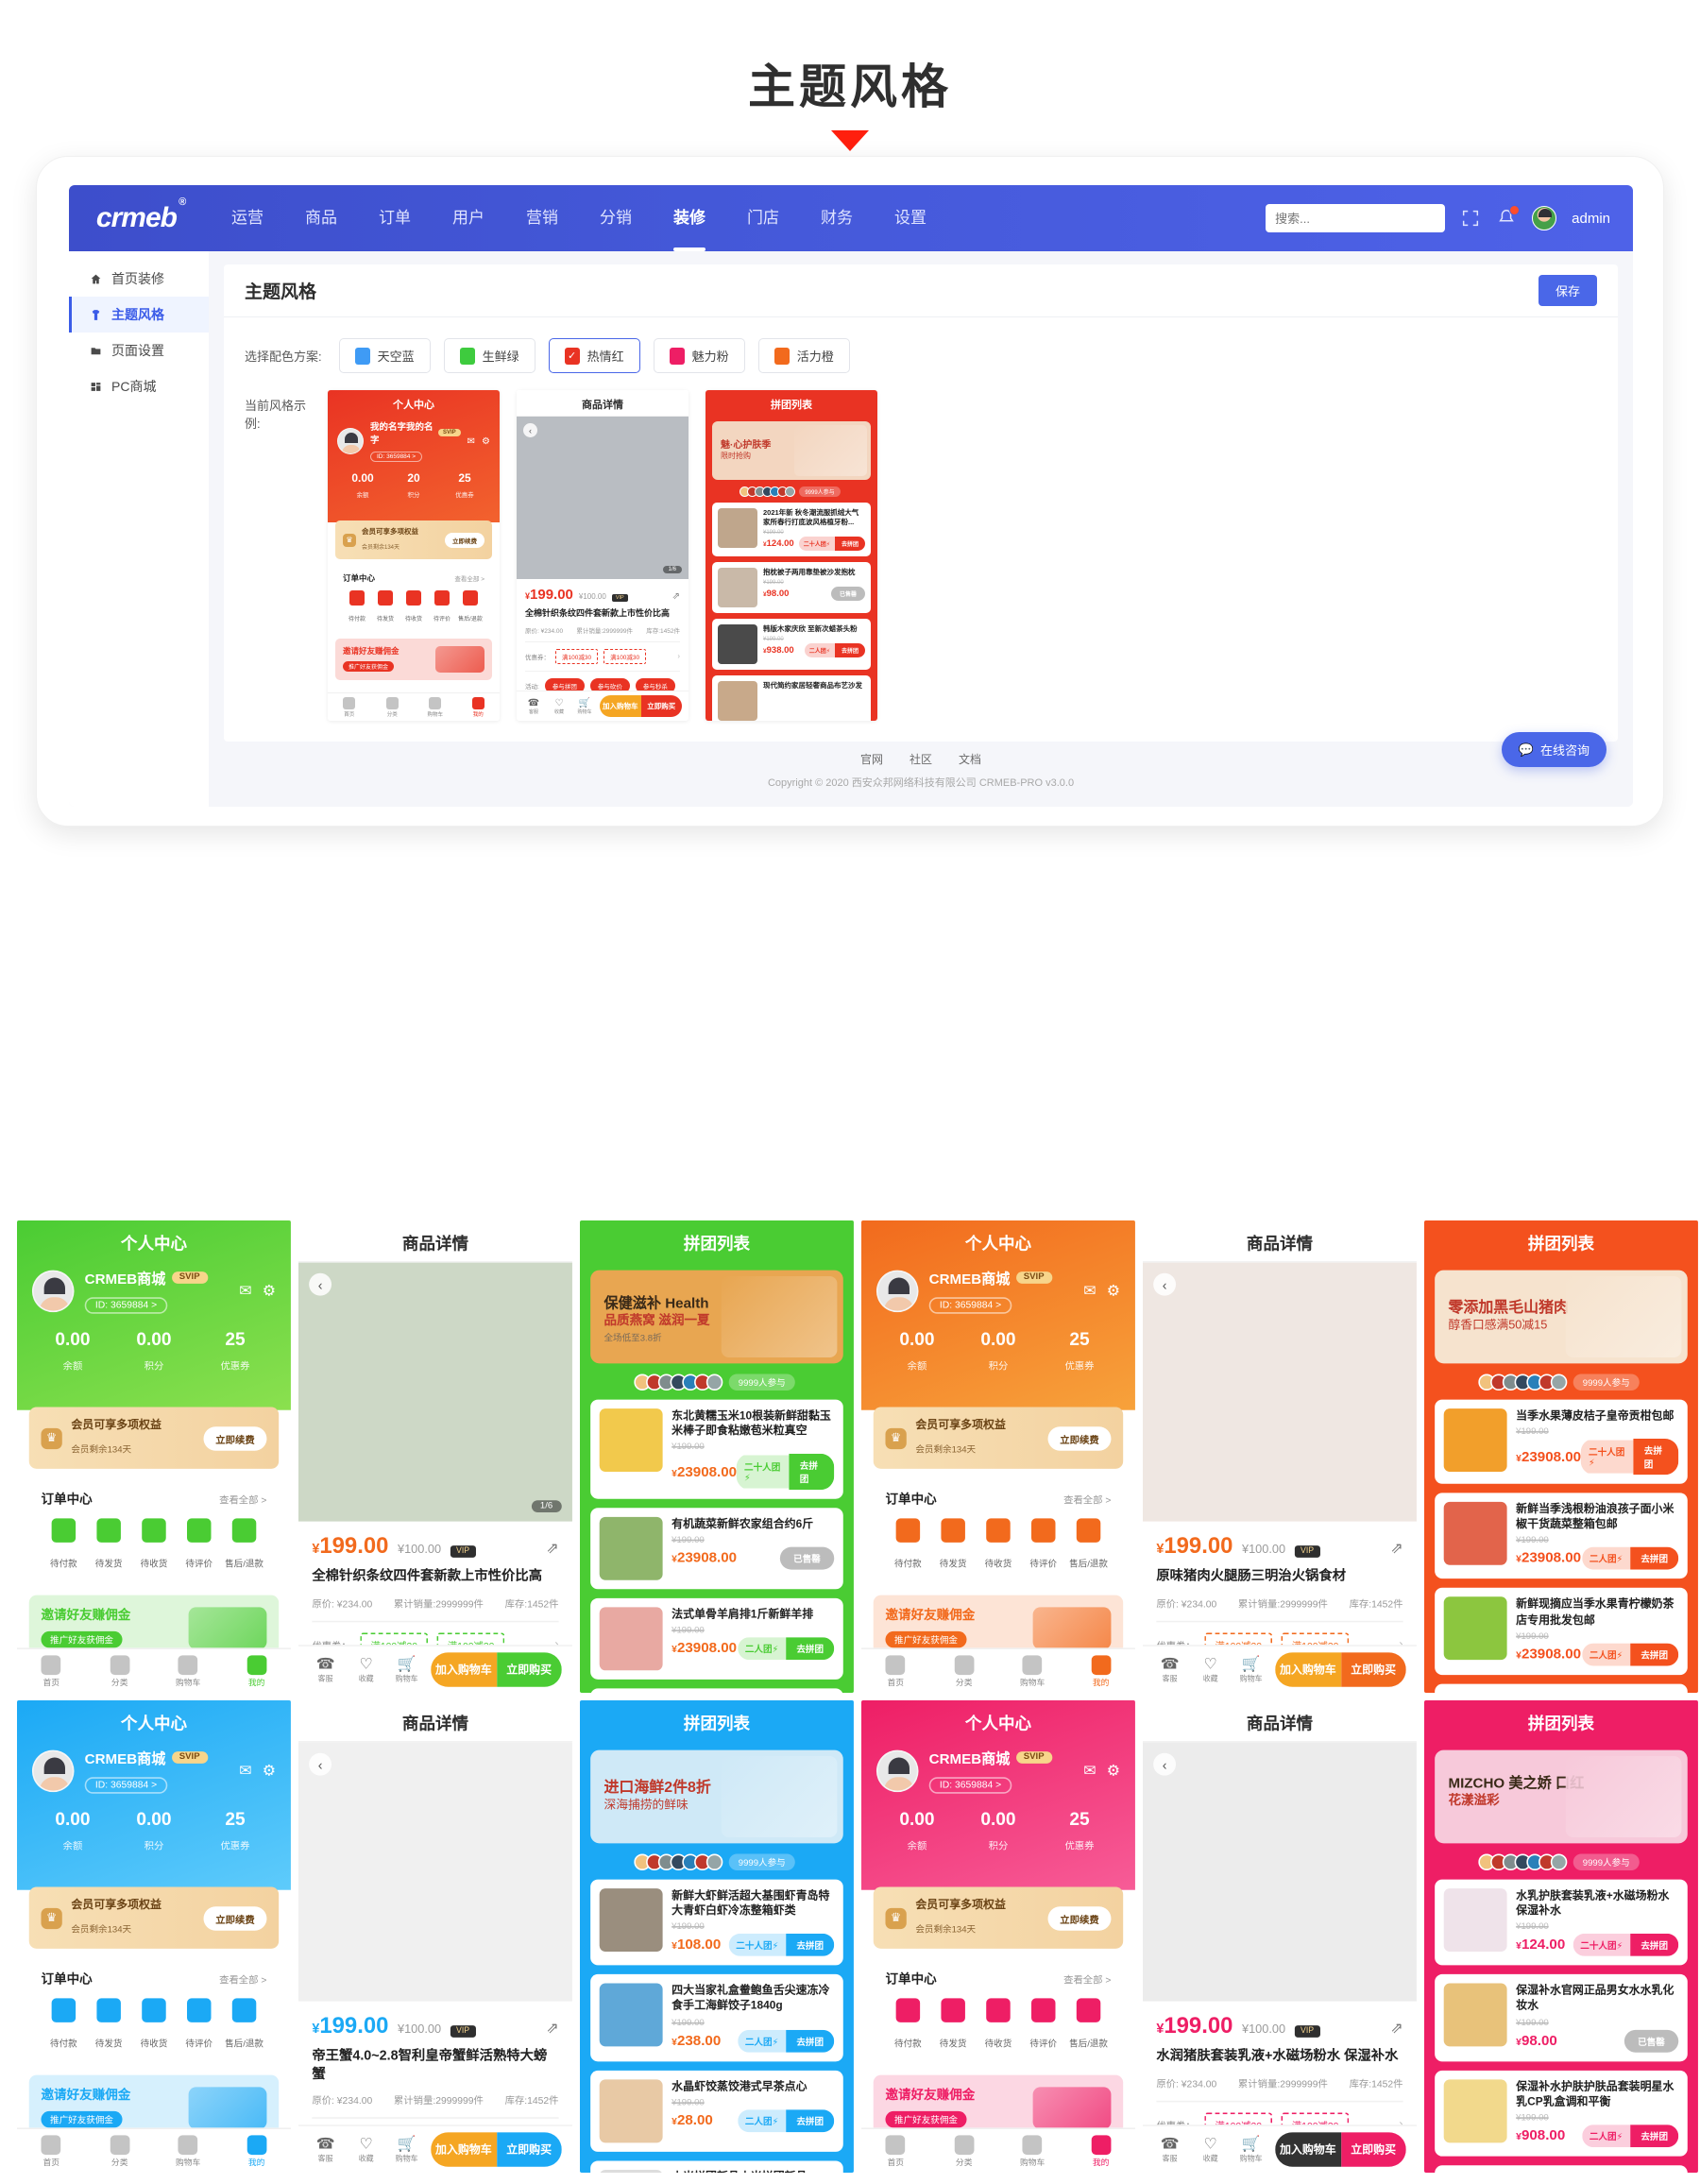 The width and height of the screenshot is (1700, 2184). What do you see at coordinates (413, 660) in the screenshot?
I see `invite-banner: 邀请好友赚佣金 推广好友获佣金` at bounding box center [413, 660].